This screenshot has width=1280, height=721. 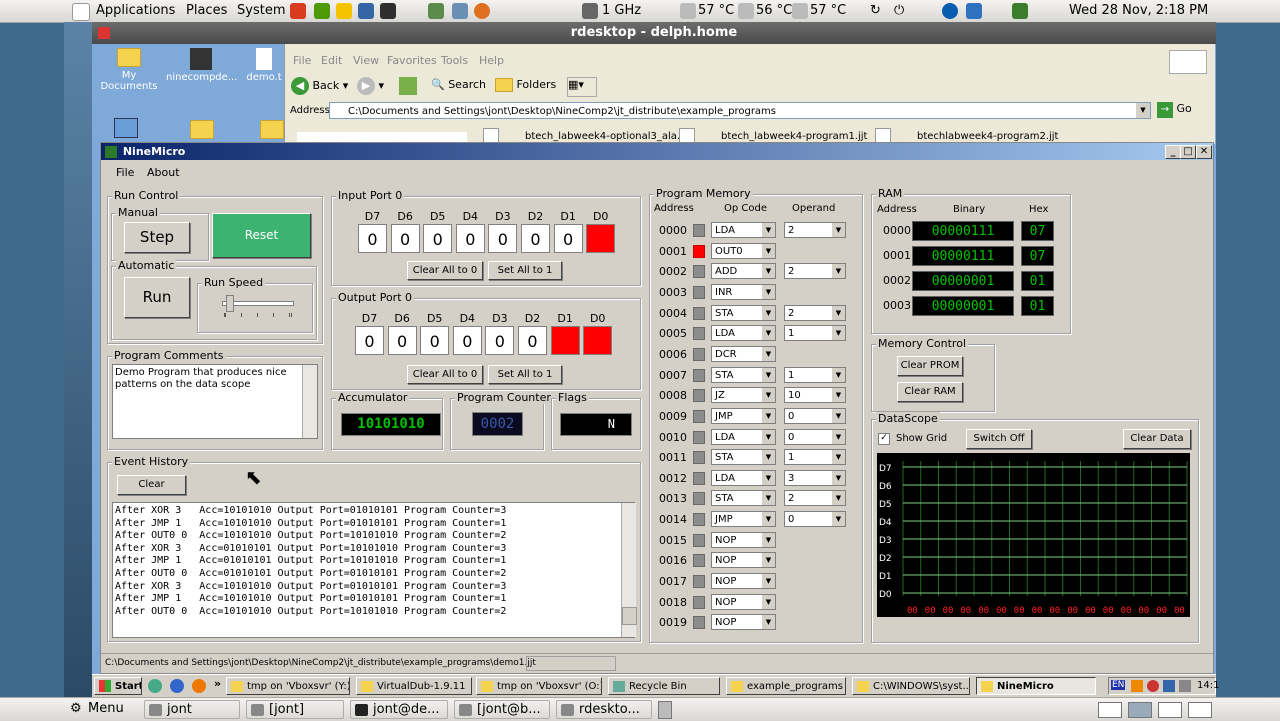 What do you see at coordinates (657, 151) in the screenshot?
I see `ninemicro-titlebar: NineMicro _ □ ✕` at bounding box center [657, 151].